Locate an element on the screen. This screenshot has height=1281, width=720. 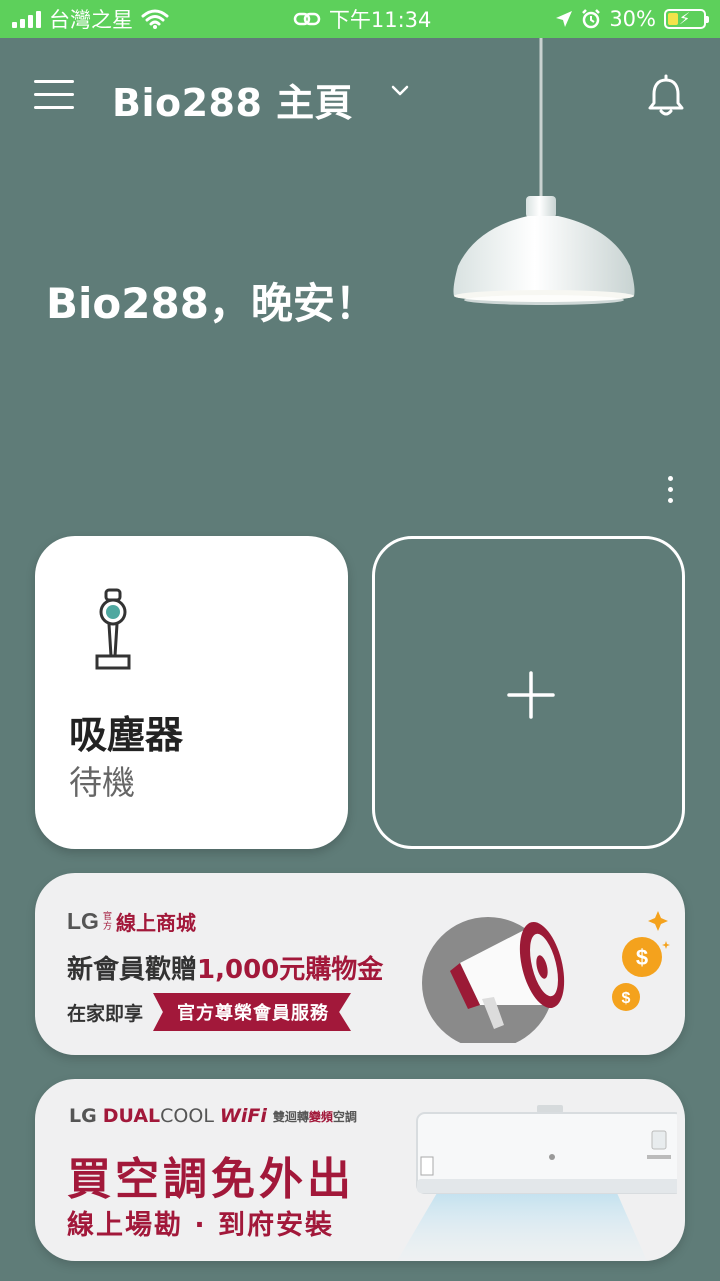
lg-sub-stack: 官 方 is located at coordinates (107, 922).